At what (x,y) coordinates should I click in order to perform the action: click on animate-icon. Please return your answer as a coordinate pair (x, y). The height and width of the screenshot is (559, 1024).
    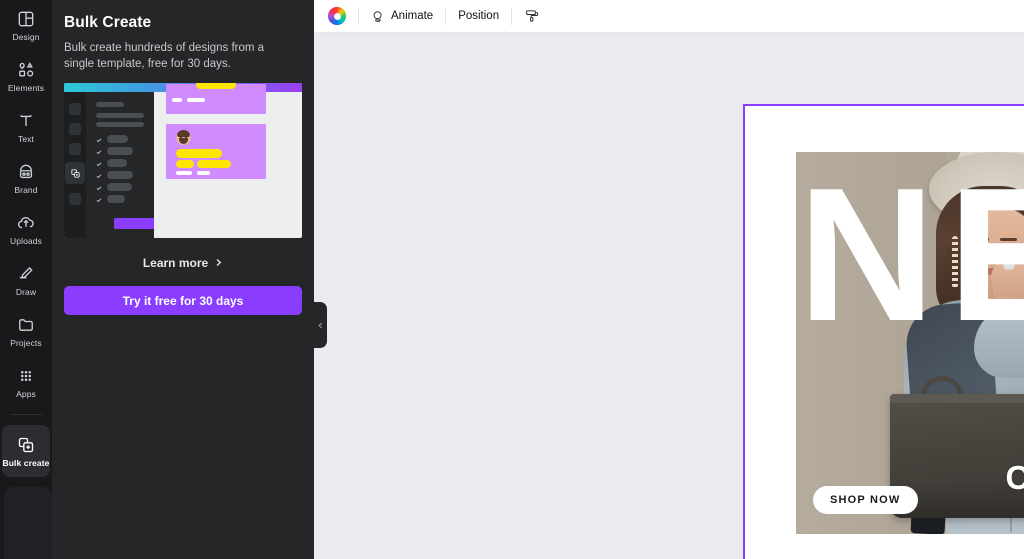
    Looking at the image, I should click on (378, 16).